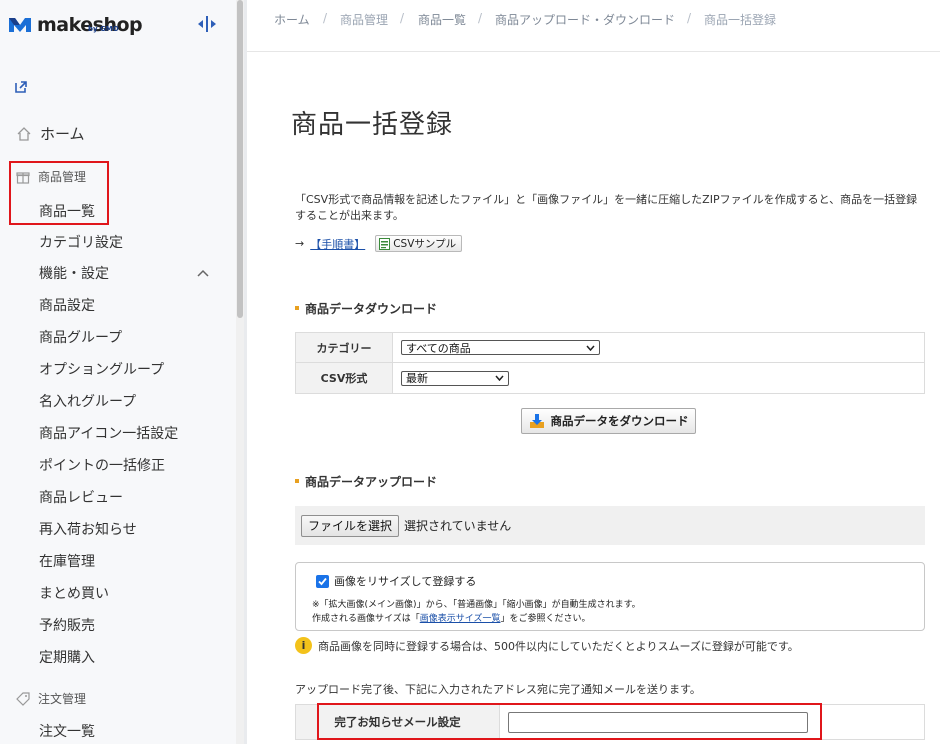 This screenshot has width=940, height=744. Describe the element at coordinates (67, 625) in the screenshot. I see `sidebar-item-preorder: 予約販売` at that location.